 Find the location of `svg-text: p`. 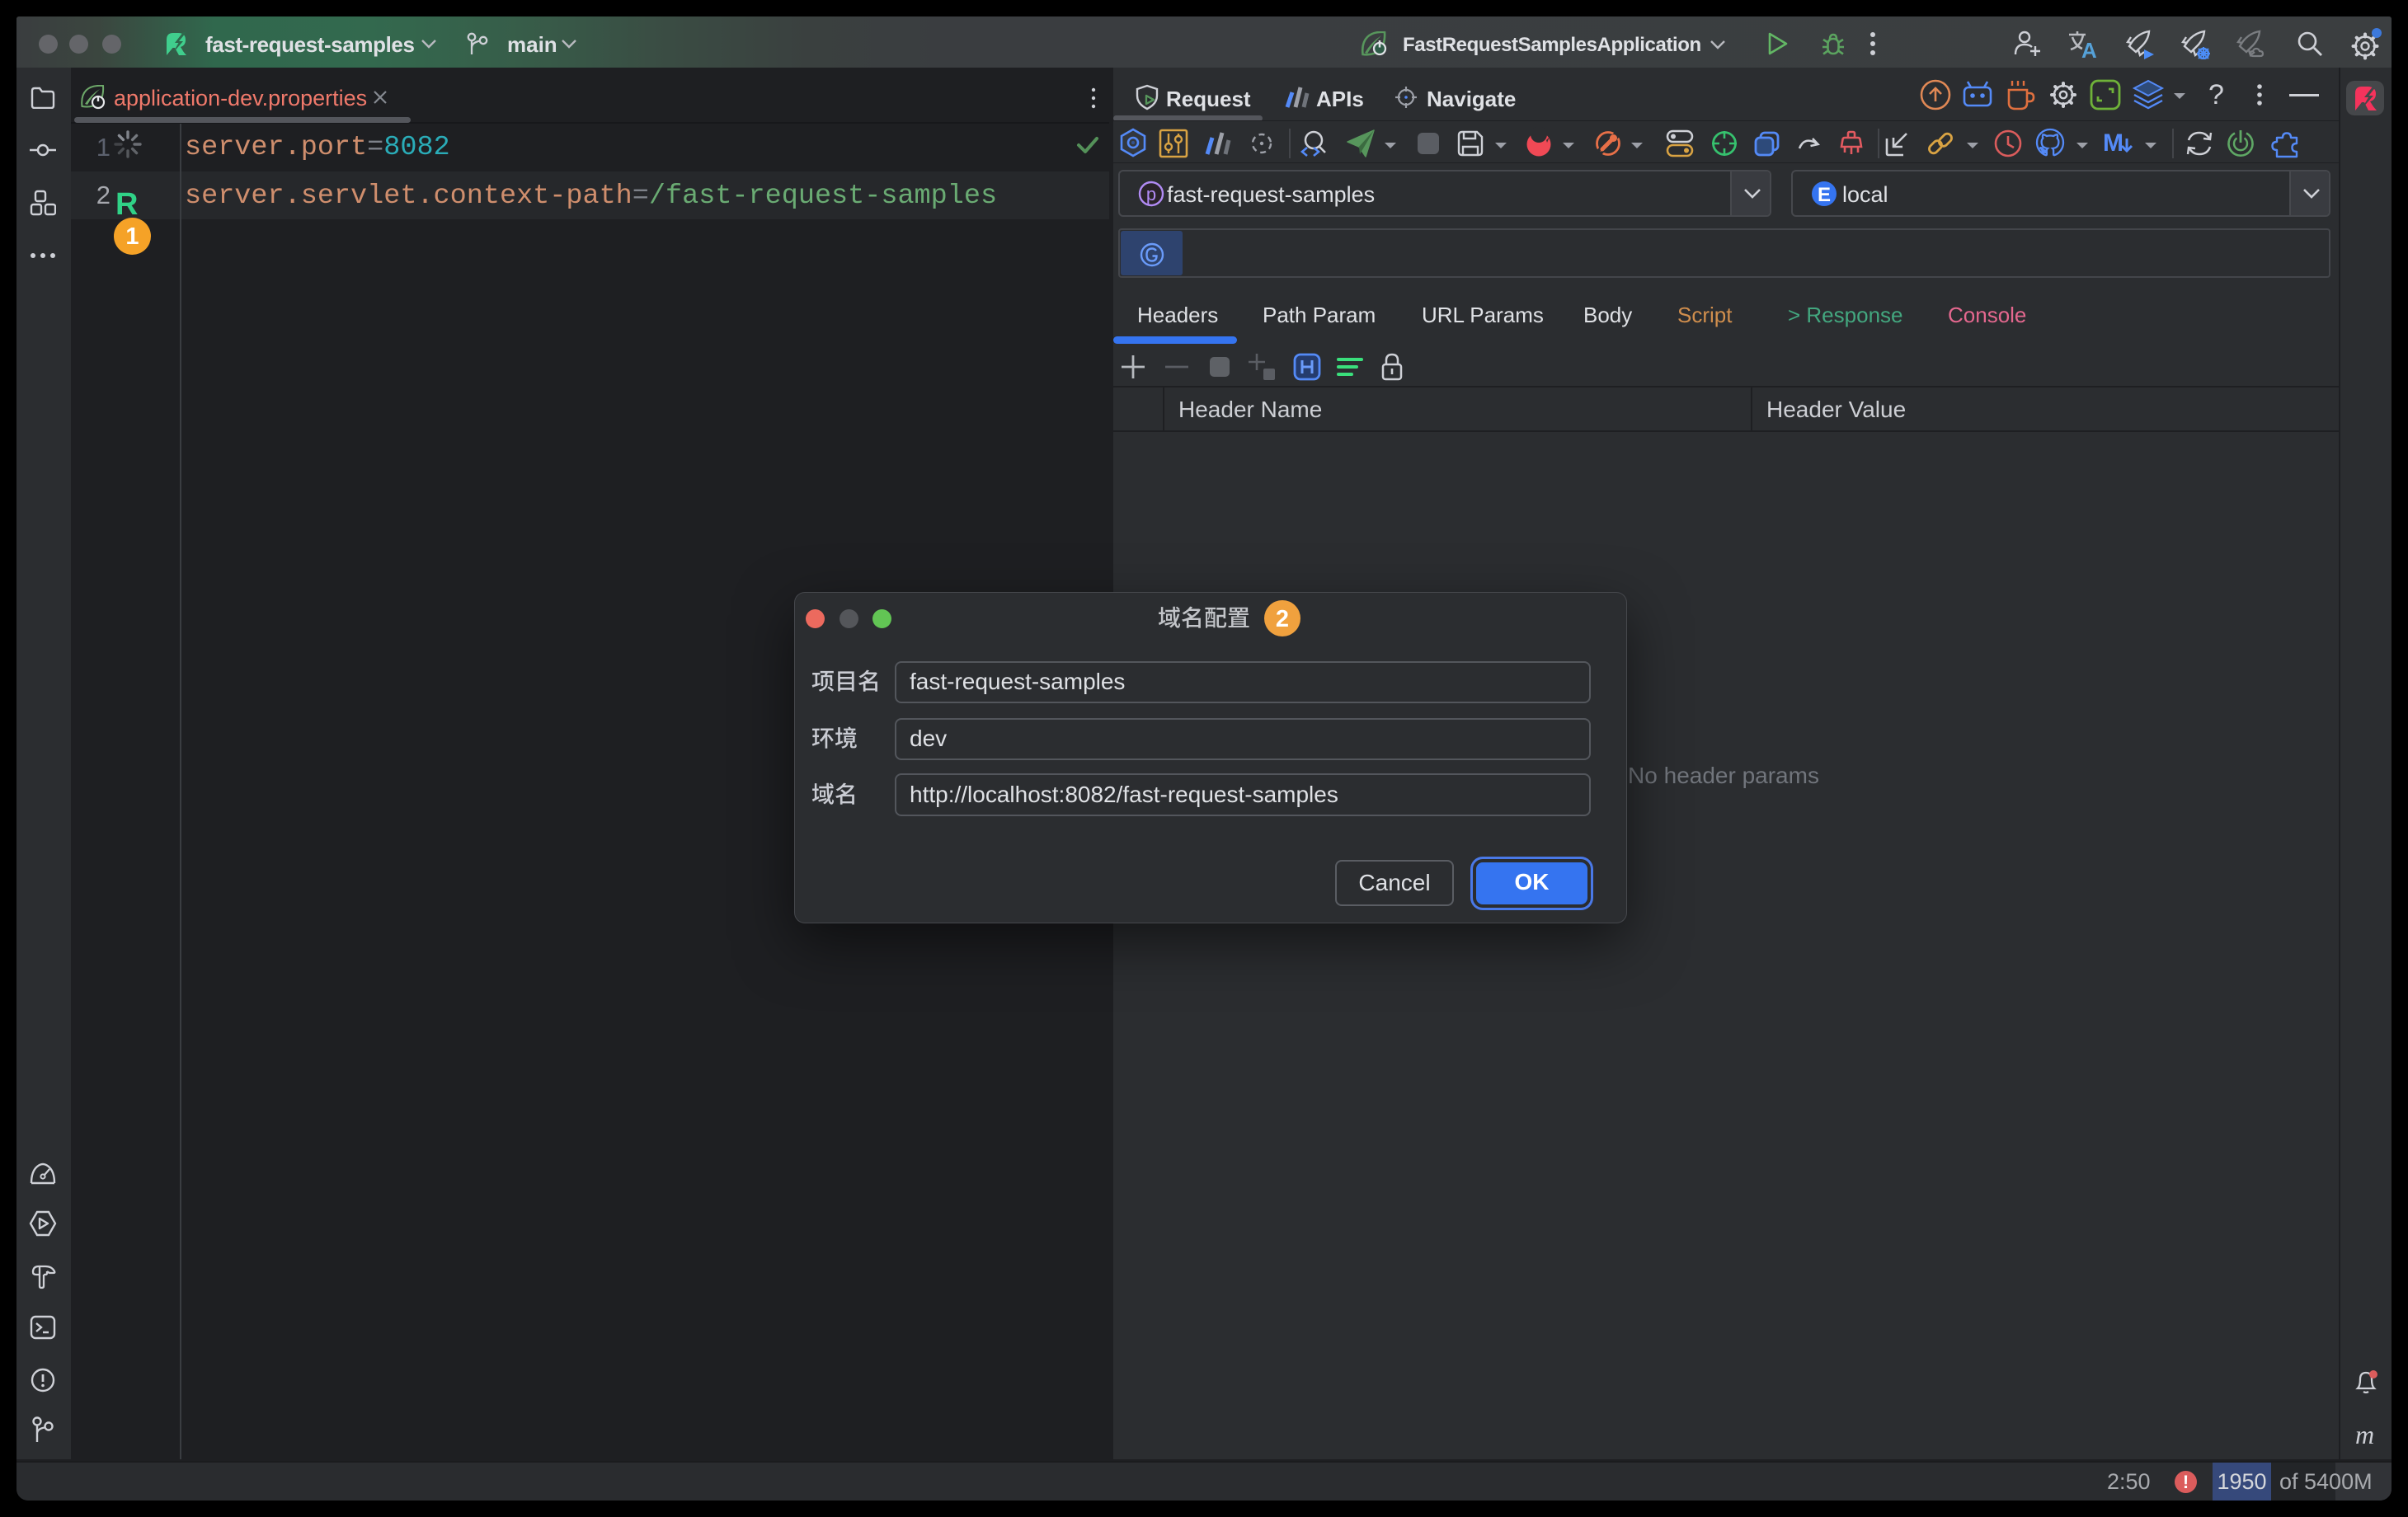

svg-text: p is located at coordinates (1151, 194).